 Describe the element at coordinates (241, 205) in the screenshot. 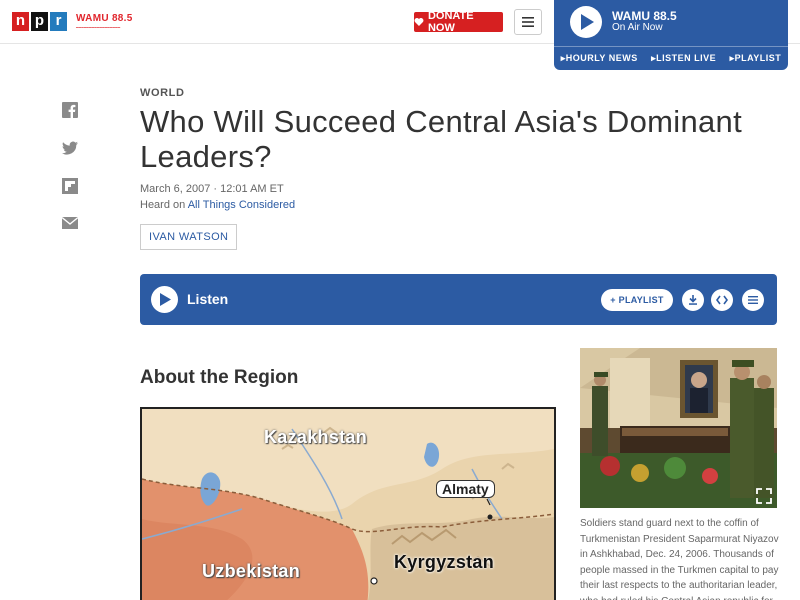

I see `program-link: All Things Considered` at that location.